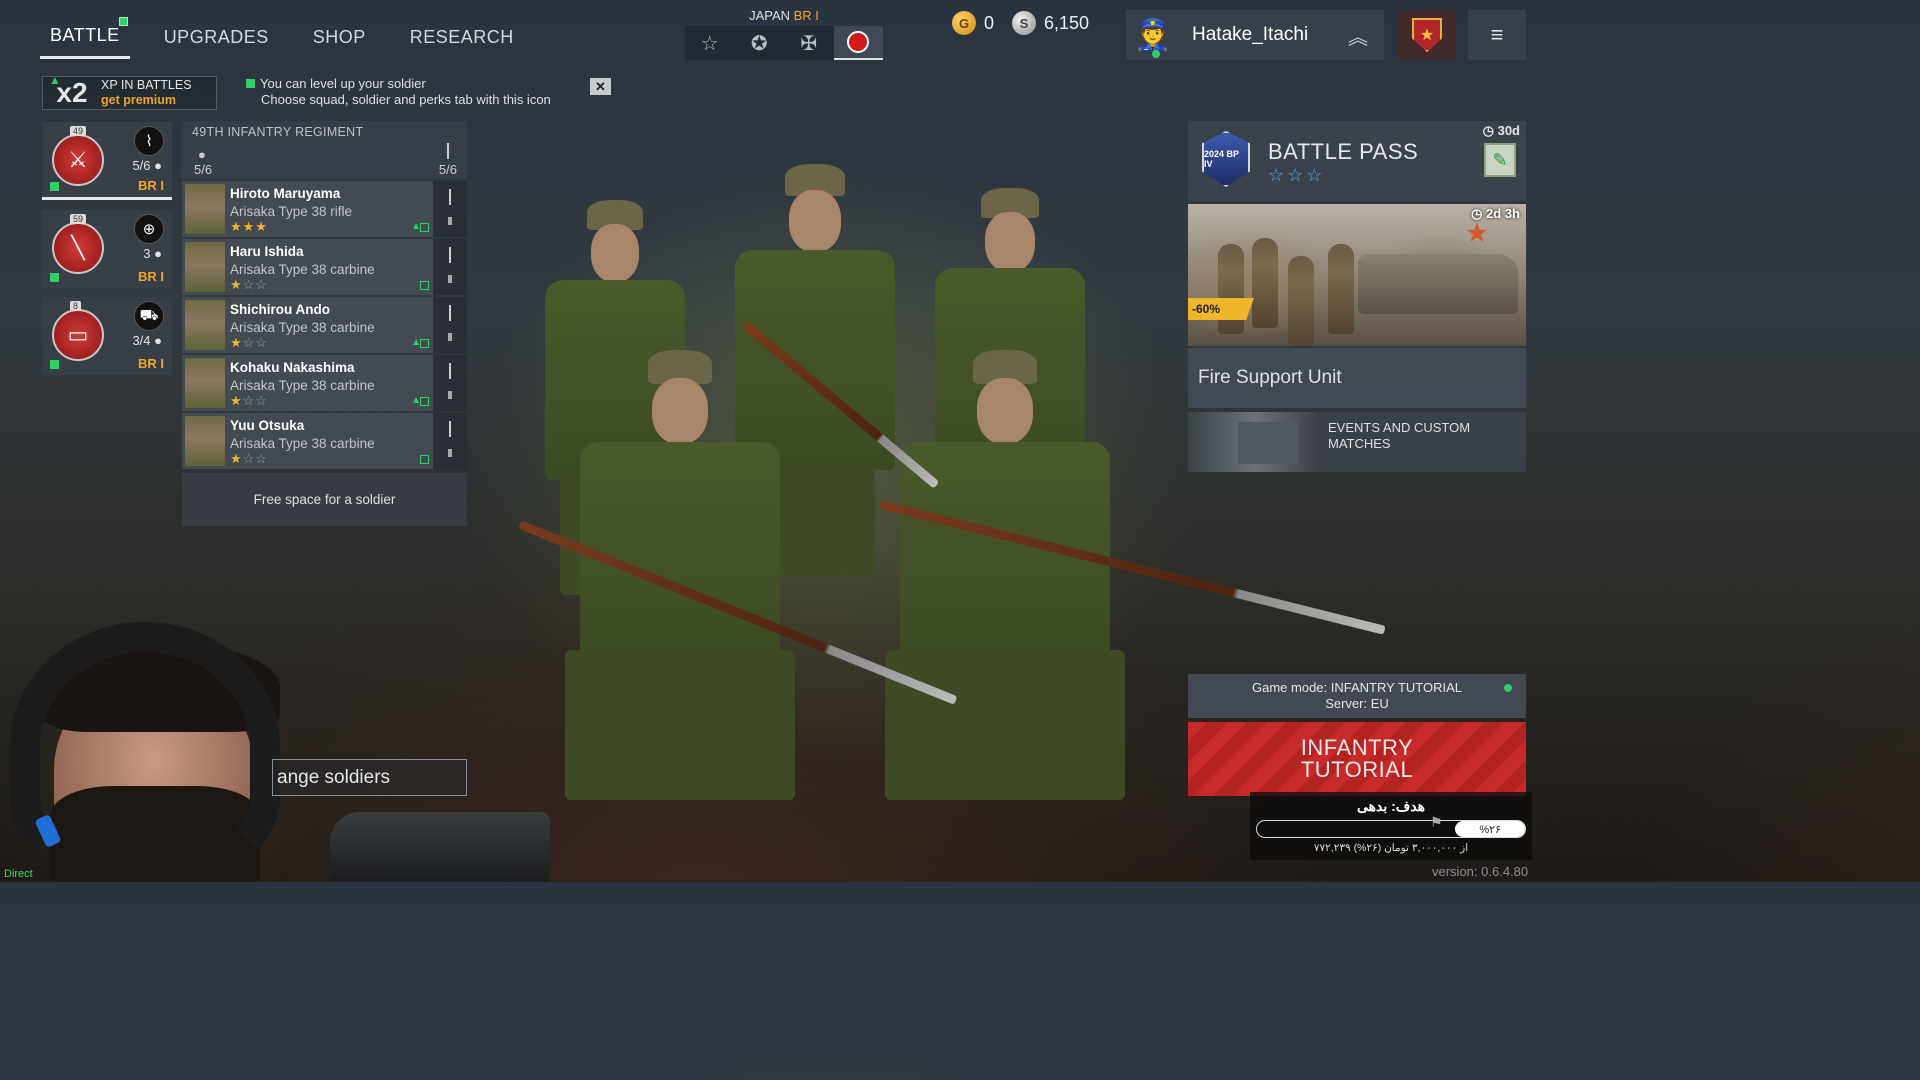 This screenshot has height=1080, width=1920. I want to click on xp-multiplier: ▲ x2, so click(72, 91).